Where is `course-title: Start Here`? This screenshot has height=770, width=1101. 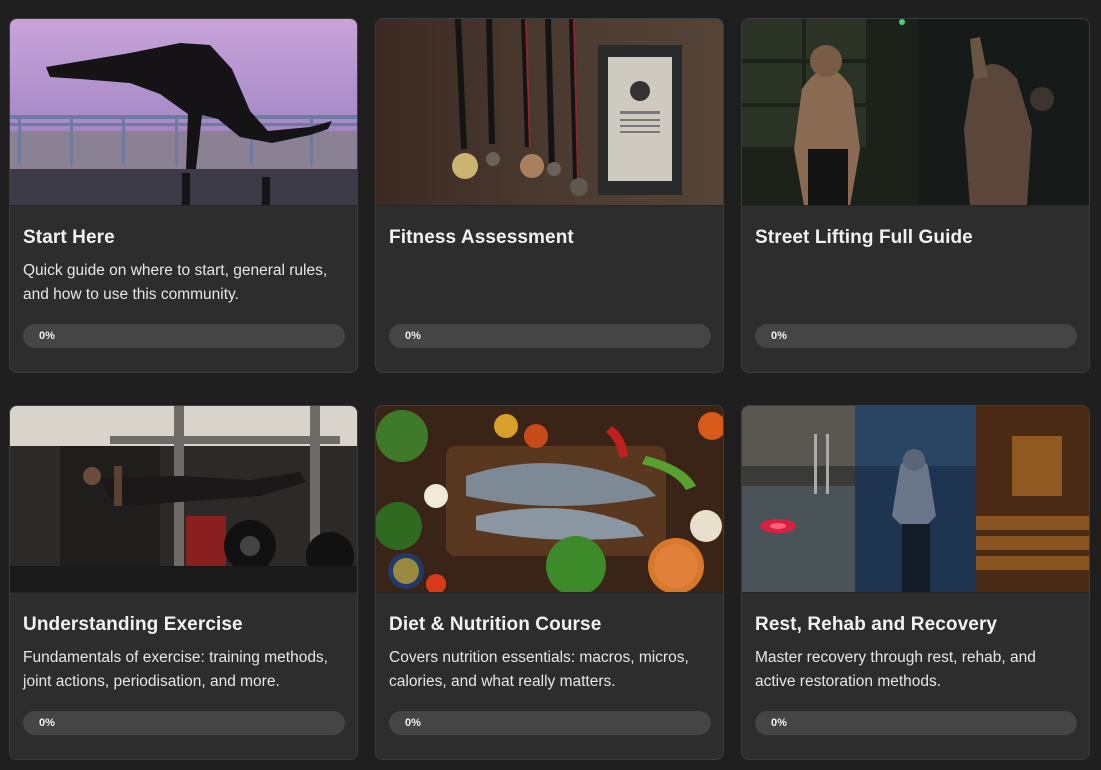
course-title: Start Here is located at coordinates (69, 237).